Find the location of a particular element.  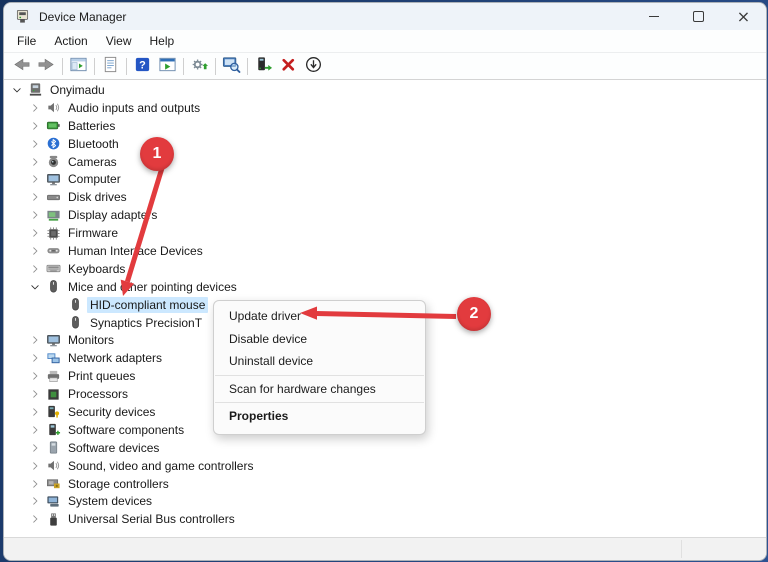

close-button: × is located at coordinates (743, 16).